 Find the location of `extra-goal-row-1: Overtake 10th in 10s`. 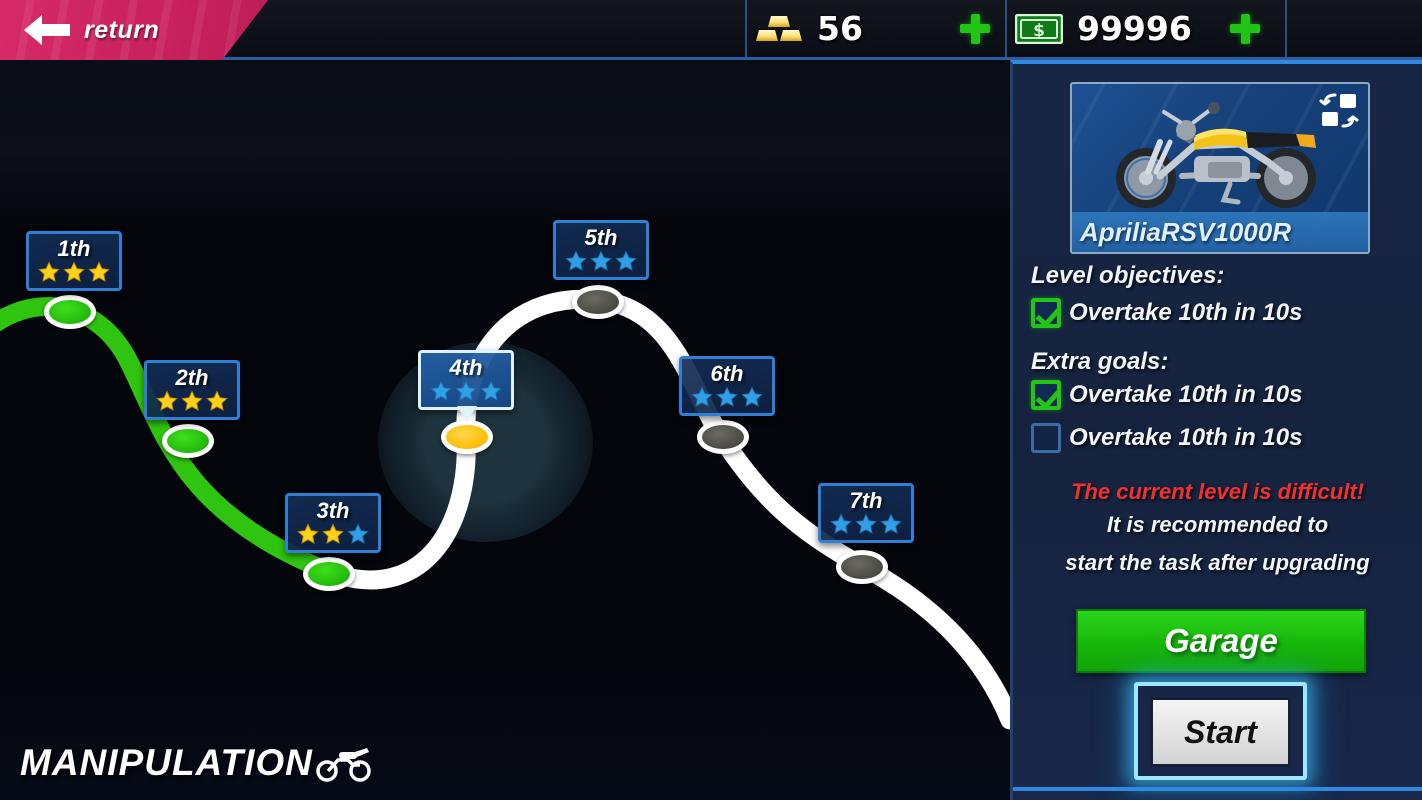

extra-goal-row-1: Overtake 10th in 10s is located at coordinates (1166, 395).